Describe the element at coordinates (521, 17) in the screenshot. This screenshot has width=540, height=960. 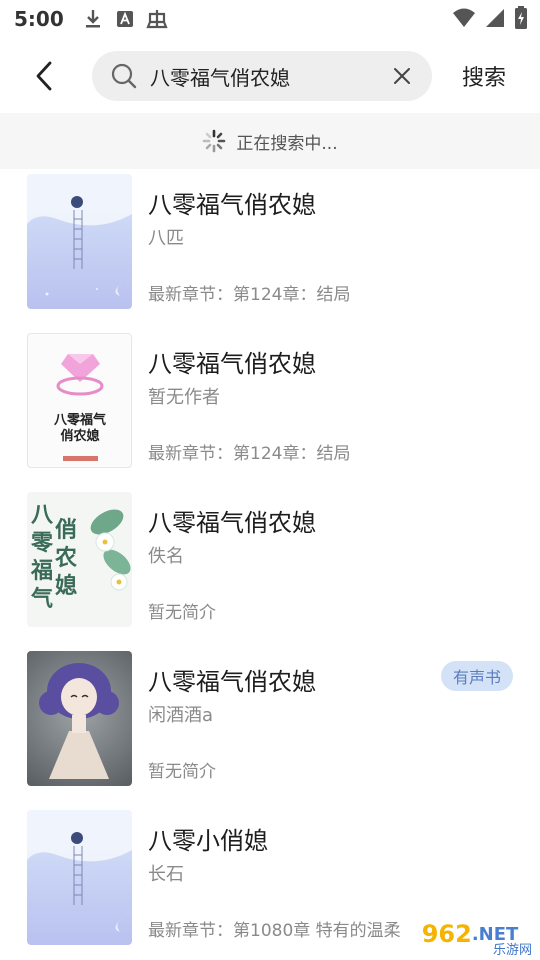
I see `battery-icon` at that location.